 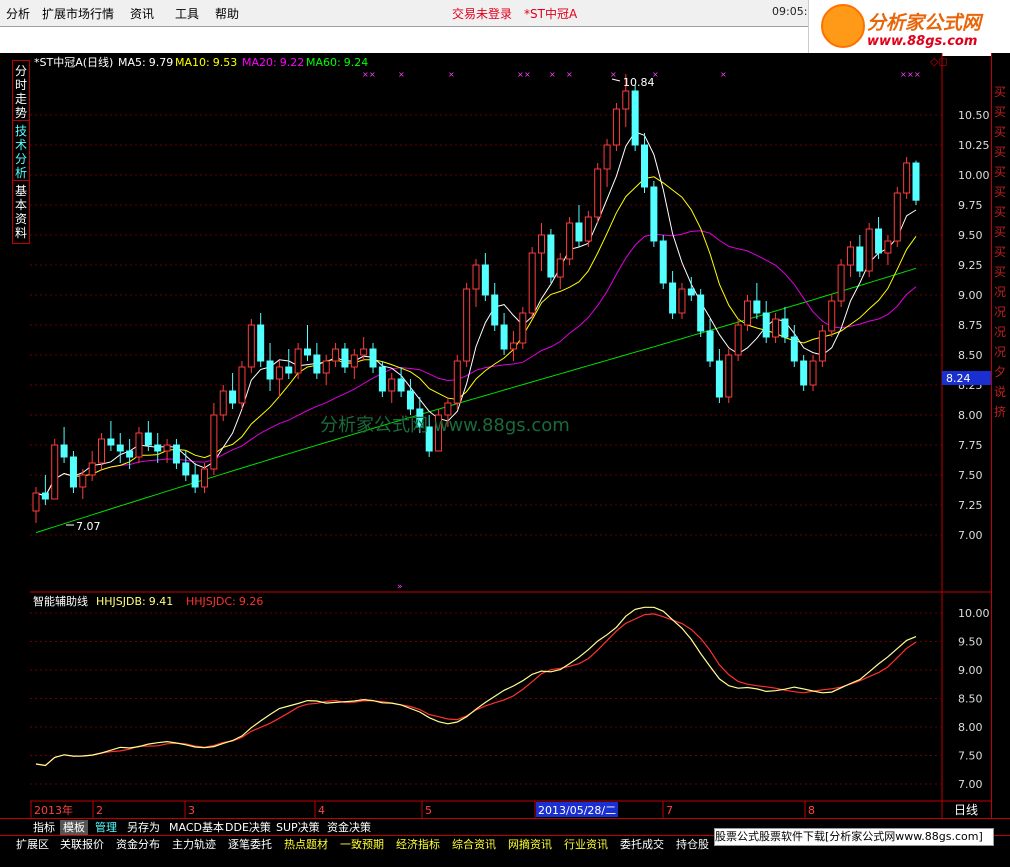 What do you see at coordinates (966, 809) in the screenshot?
I see `period-label: 日线` at bounding box center [966, 809].